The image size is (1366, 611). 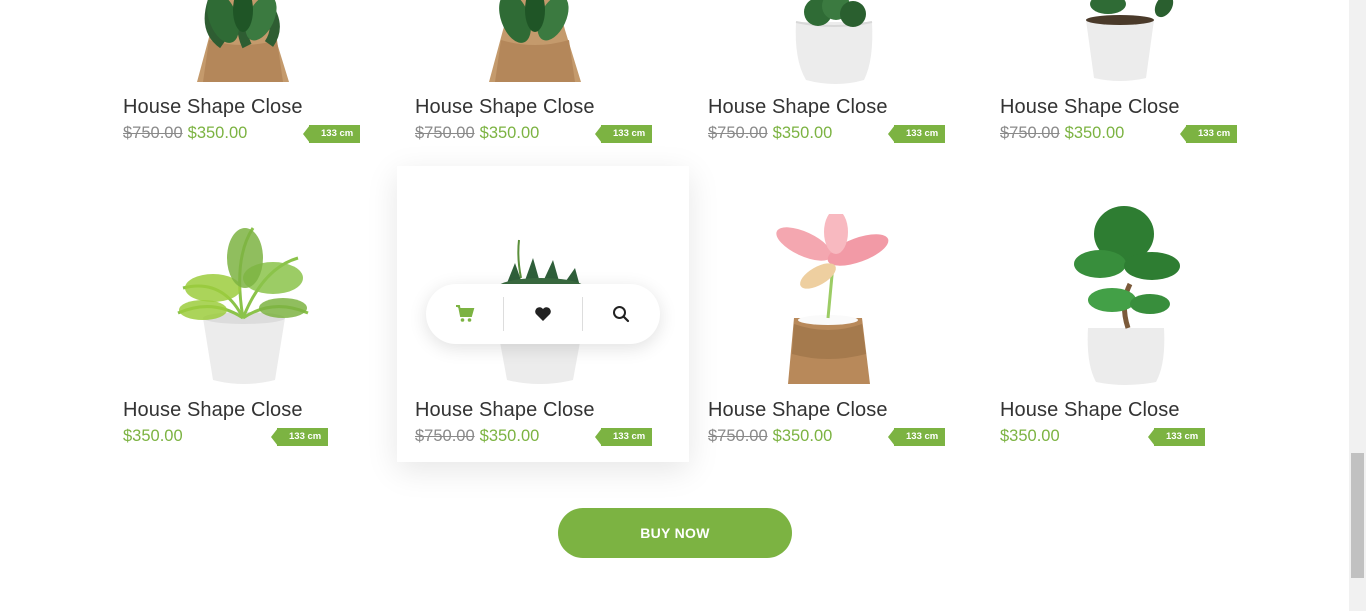 What do you see at coordinates (1357, 305) in the screenshot?
I see `vertical-scrollbar` at bounding box center [1357, 305].